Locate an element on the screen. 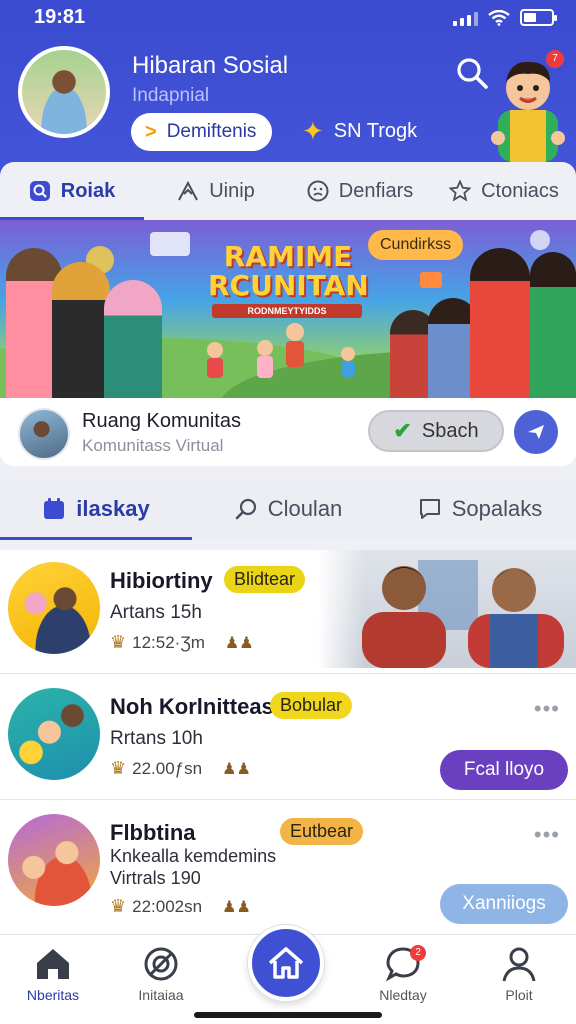  banner-title: RAMIME RCUNITAN is located at coordinates (288, 271).